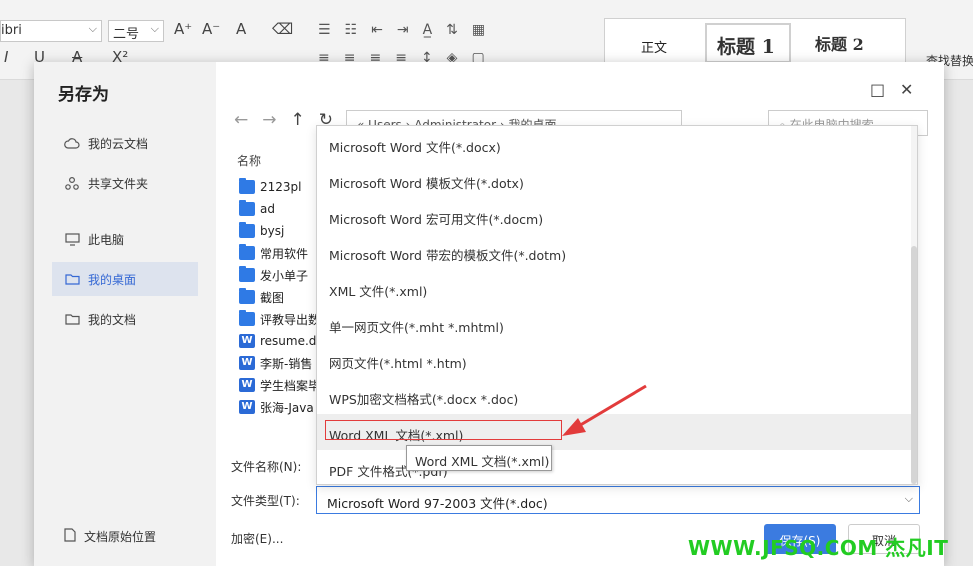 The width and height of the screenshot is (973, 566). Describe the element at coordinates (615, 144) in the screenshot. I see `option-docx: Microsoft Word 文件(*.docx)` at that location.